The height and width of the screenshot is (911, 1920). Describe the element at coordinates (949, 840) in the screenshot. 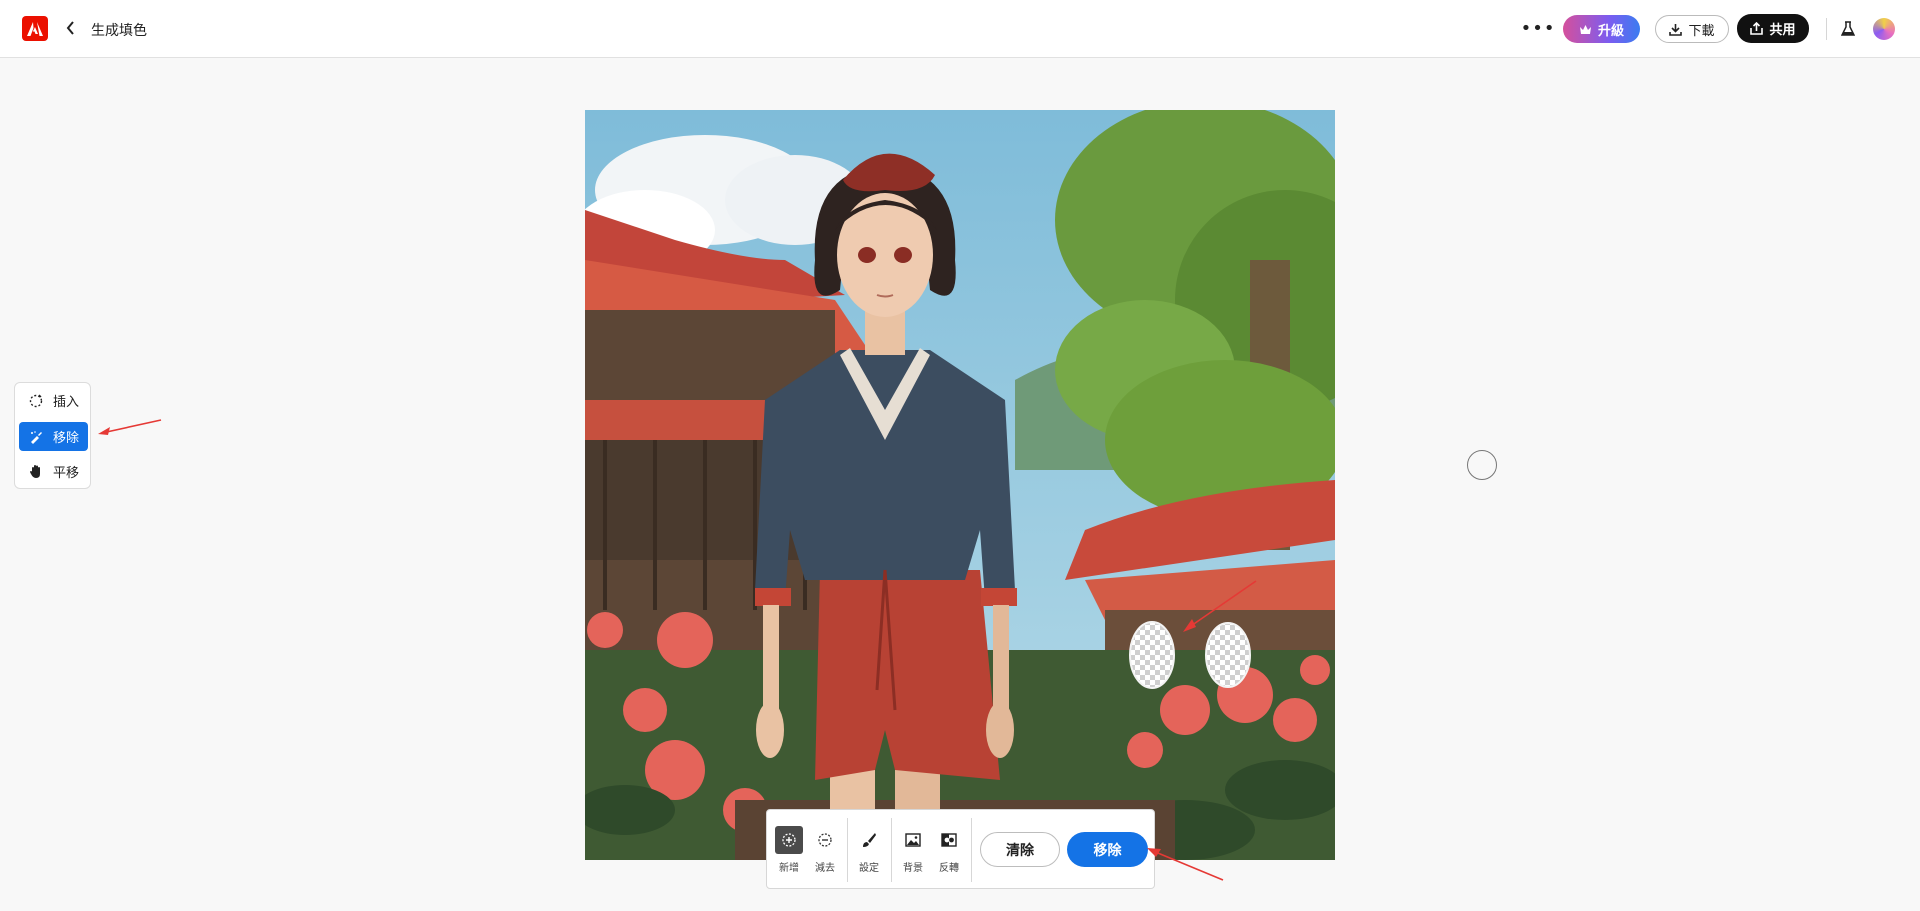

I see `invert-icon` at that location.